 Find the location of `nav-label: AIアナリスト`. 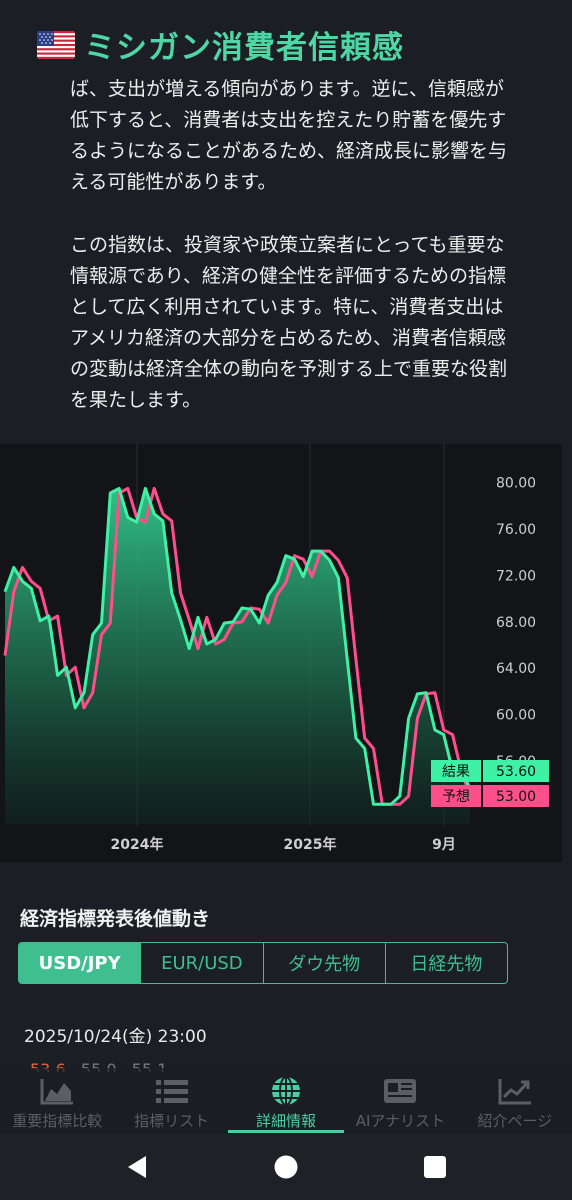

nav-label: AIアナリスト is located at coordinates (400, 1121).